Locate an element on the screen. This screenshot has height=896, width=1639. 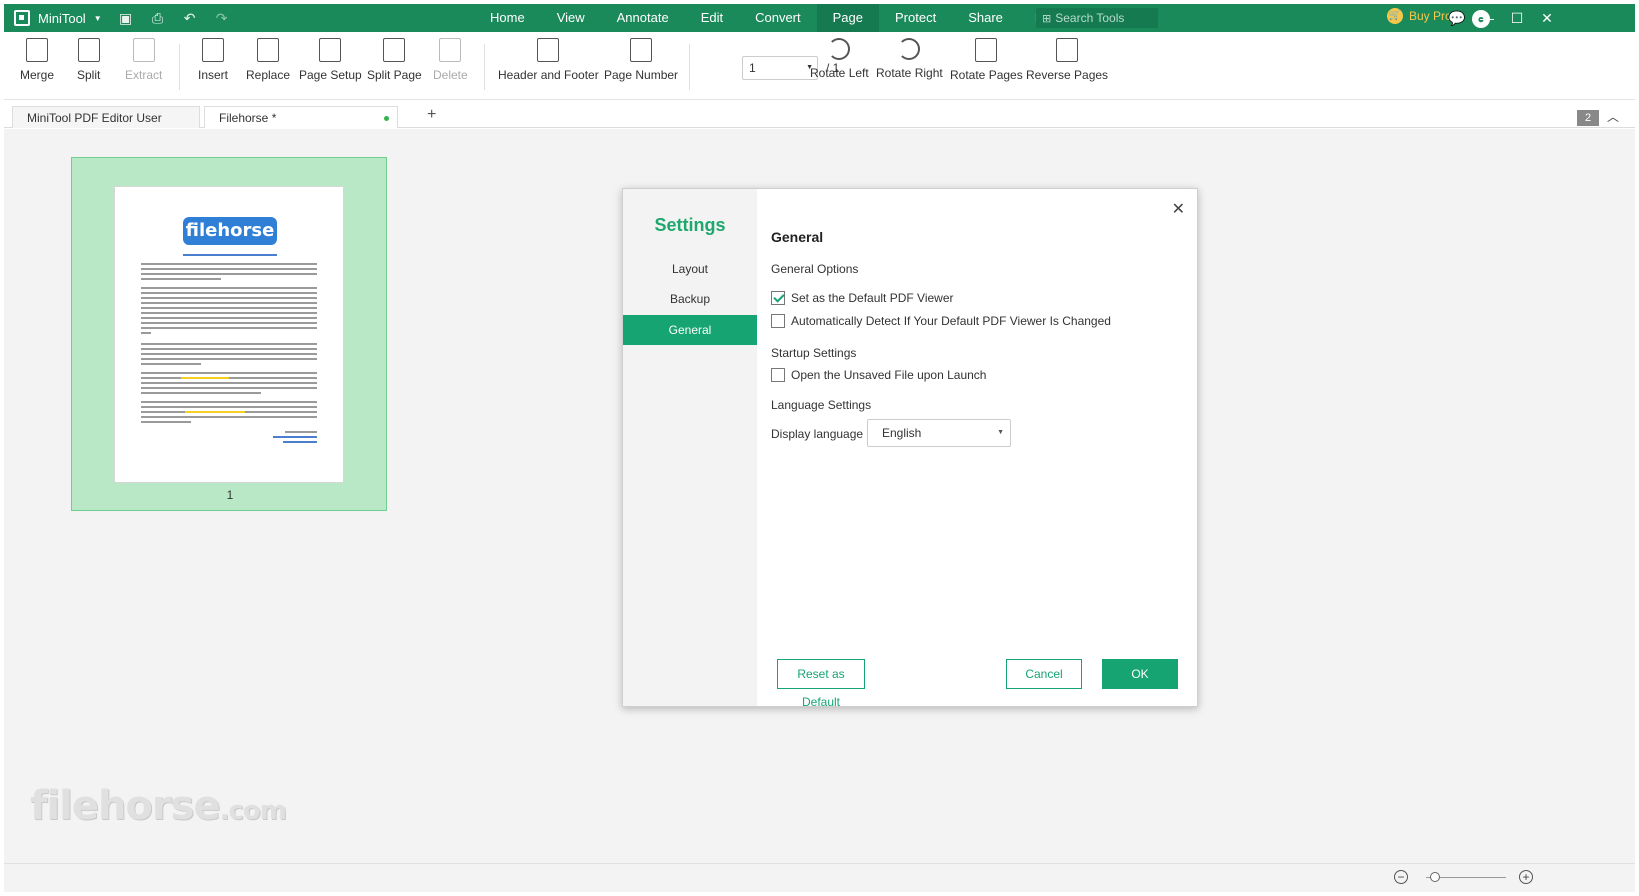
page-thumbnail: filehorse 1 is located at coordinates (229, 334).